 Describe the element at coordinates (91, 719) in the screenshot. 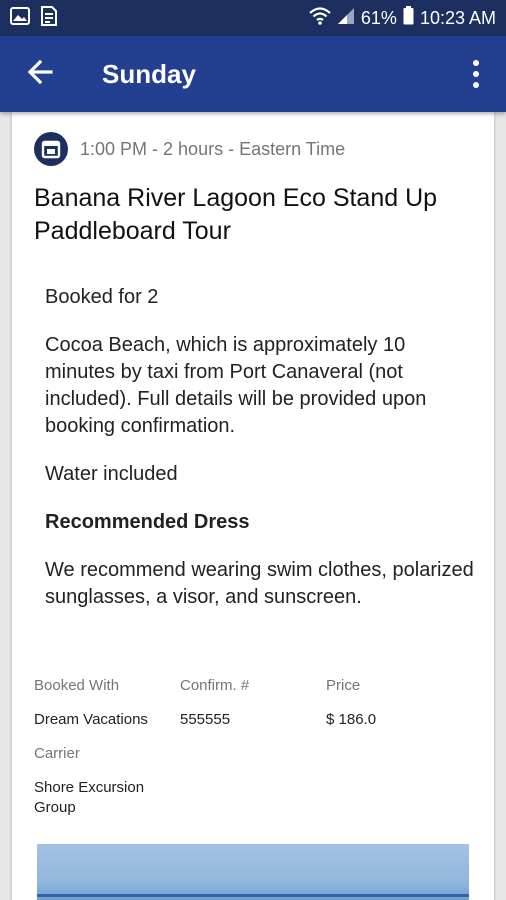

I see `booked-with-value: Dream Vacations` at that location.